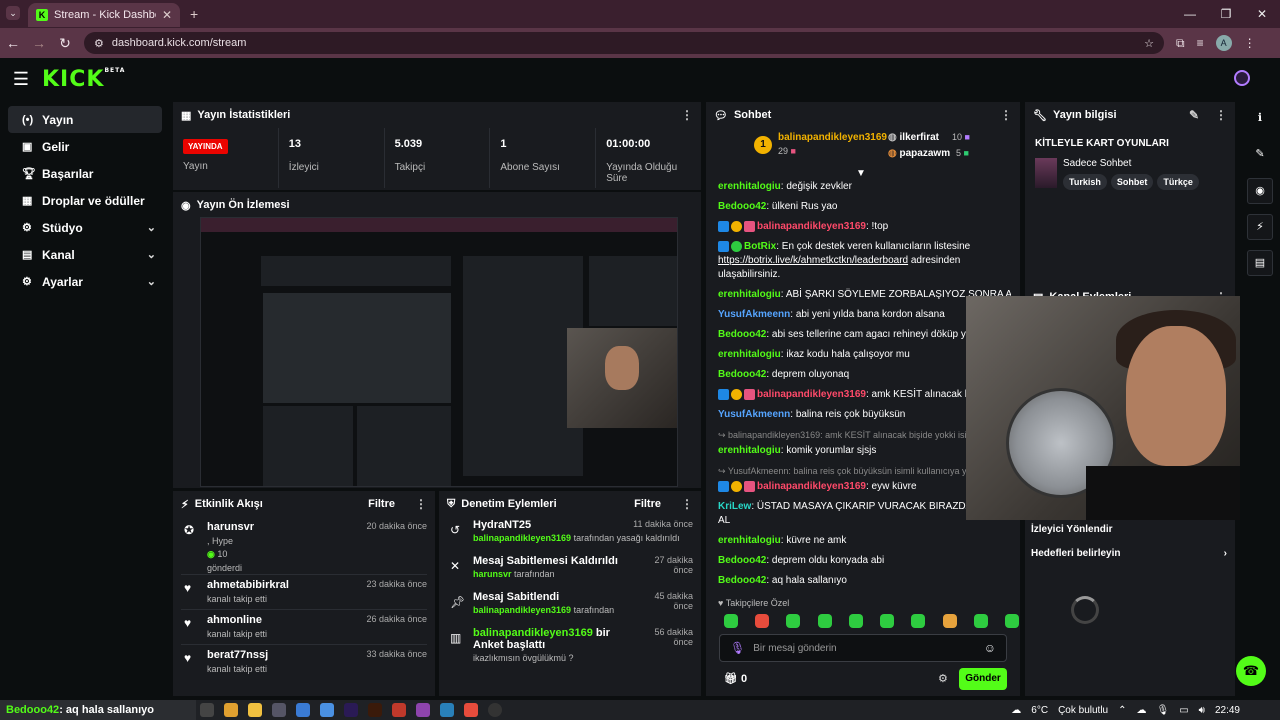 This screenshot has height=720, width=1280. I want to click on kick-favicon-icon: K, so click(42, 15).